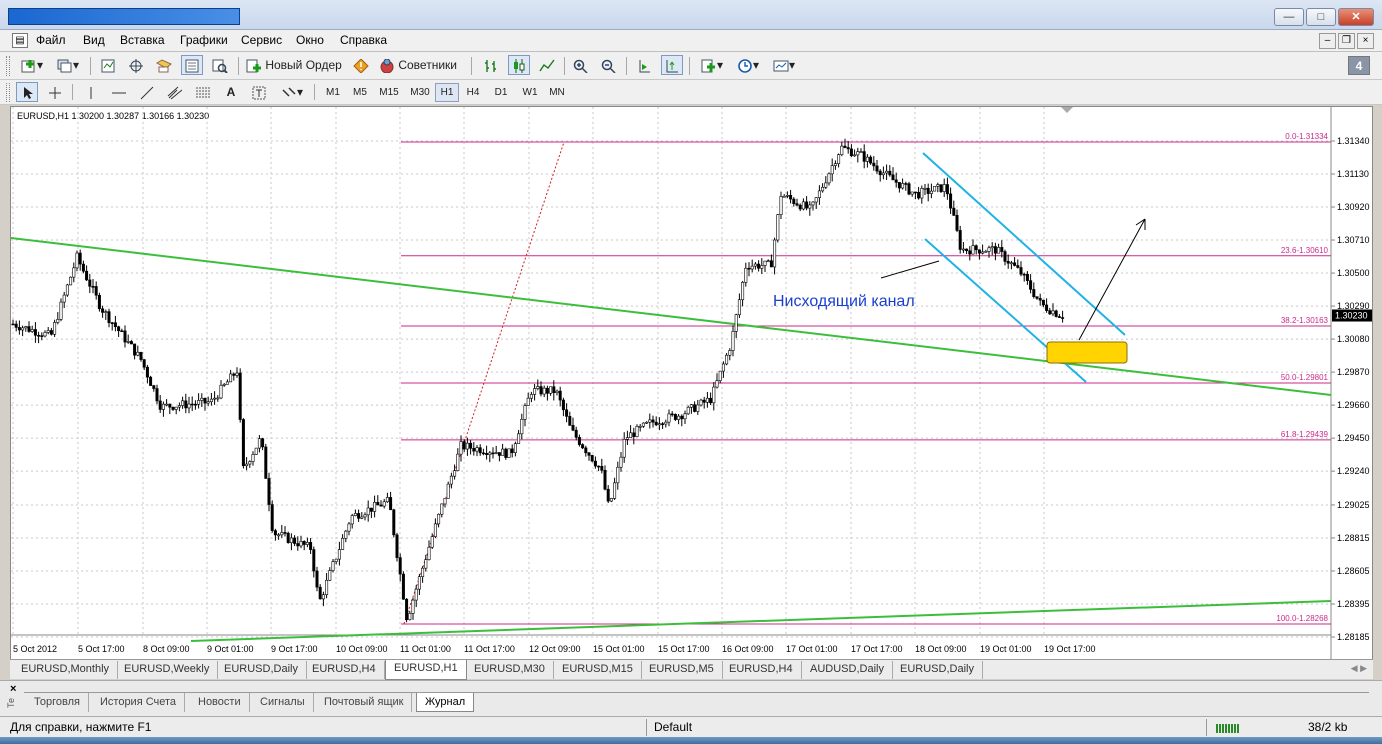 The width and height of the screenshot is (1382, 744). What do you see at coordinates (68, 65) in the screenshot?
I see `profiles-button: ▾` at bounding box center [68, 65].